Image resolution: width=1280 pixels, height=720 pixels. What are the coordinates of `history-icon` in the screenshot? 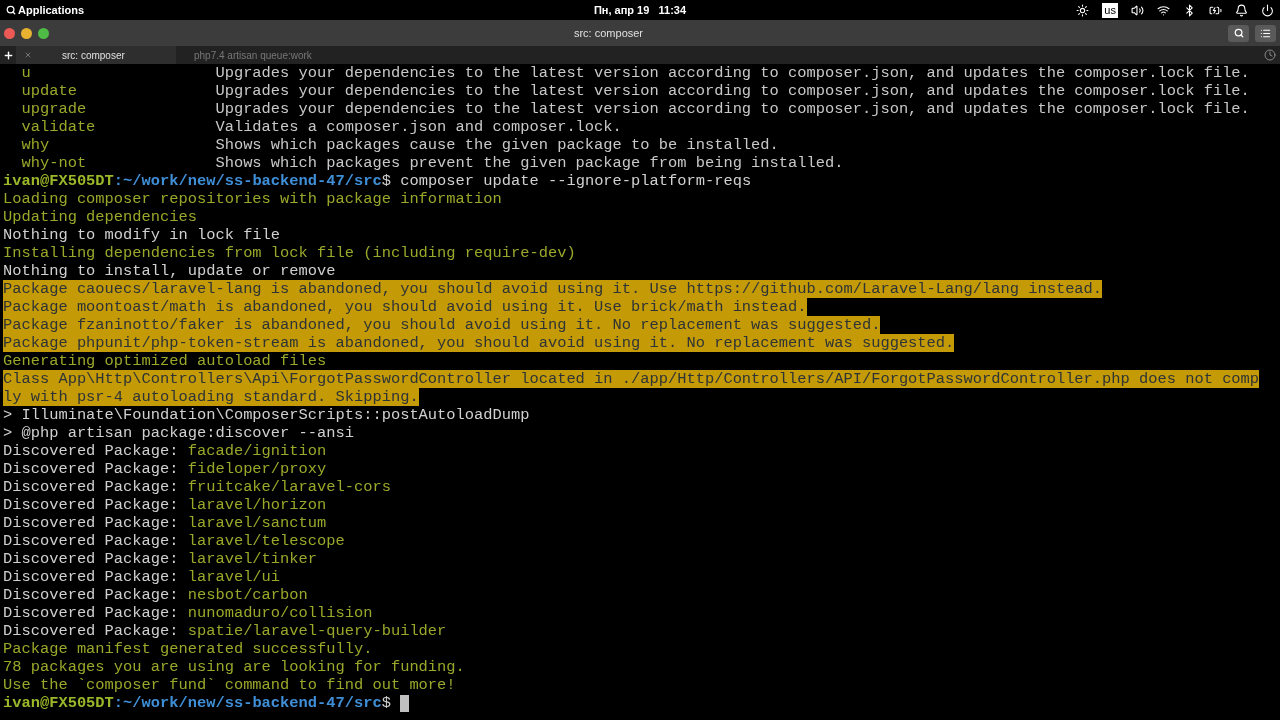 It's located at (1270, 55).